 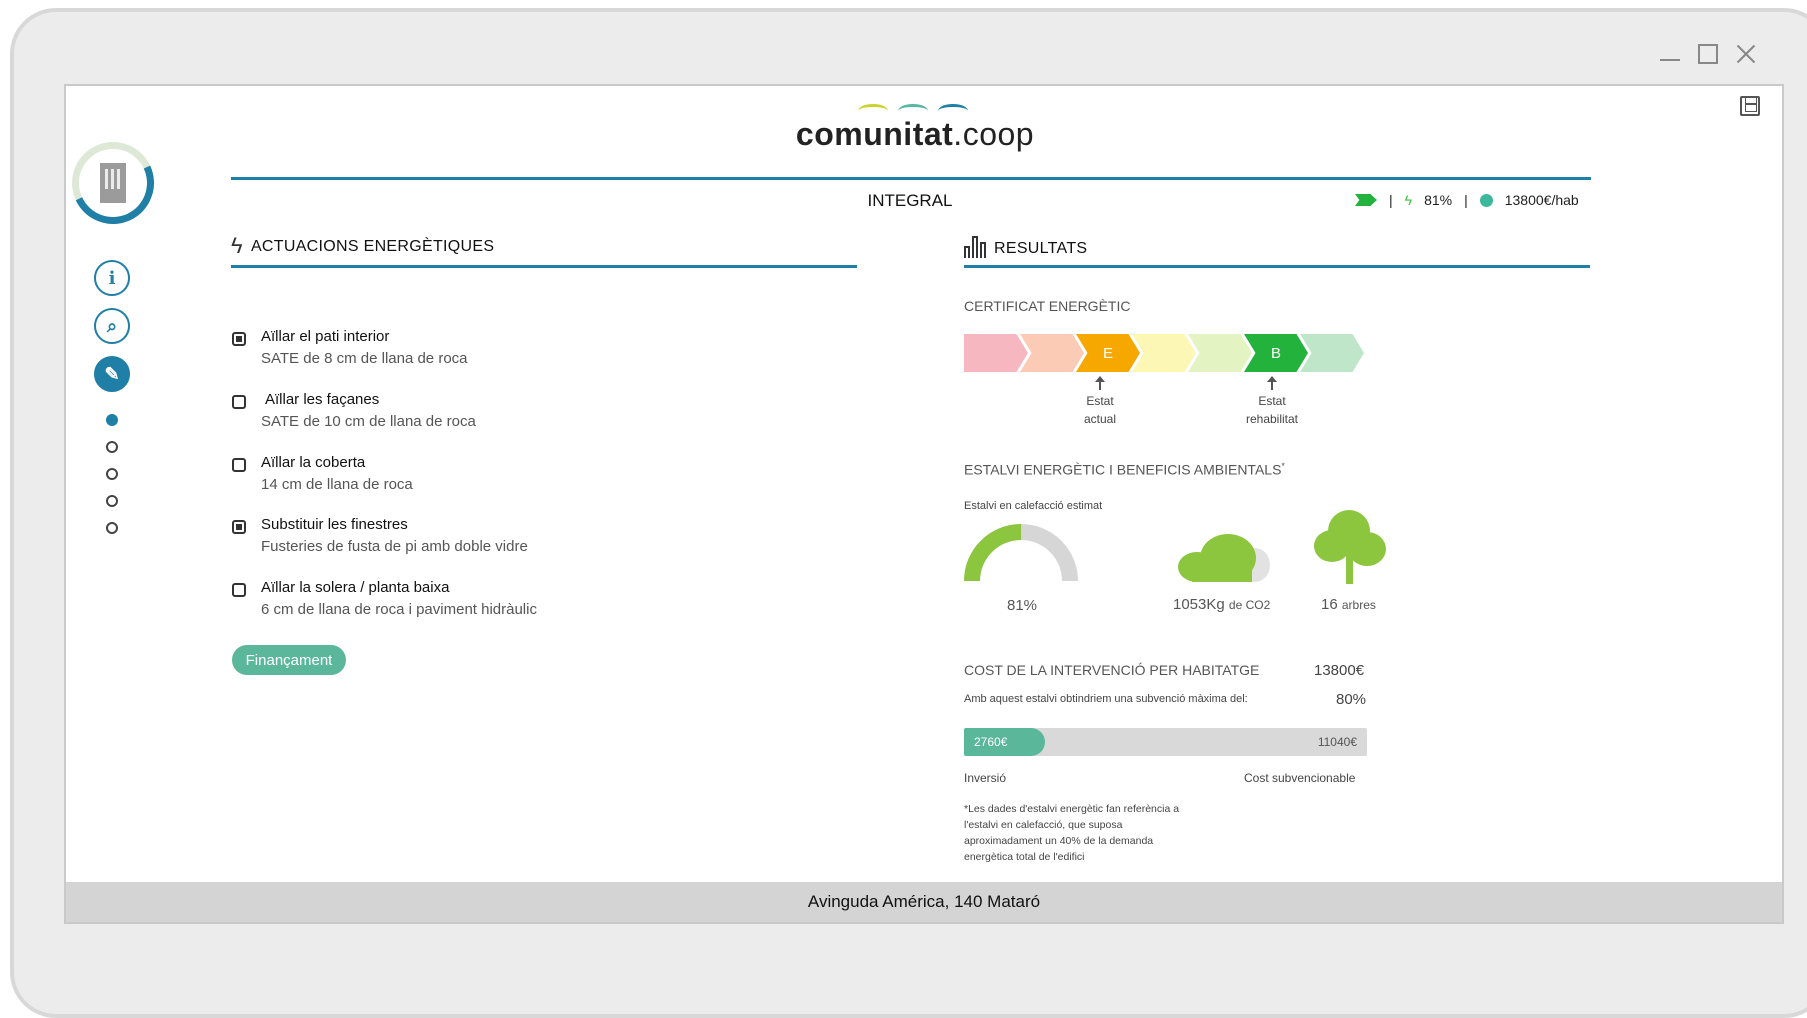 What do you see at coordinates (1100, 419) in the screenshot?
I see `cert-current-line2: actual` at bounding box center [1100, 419].